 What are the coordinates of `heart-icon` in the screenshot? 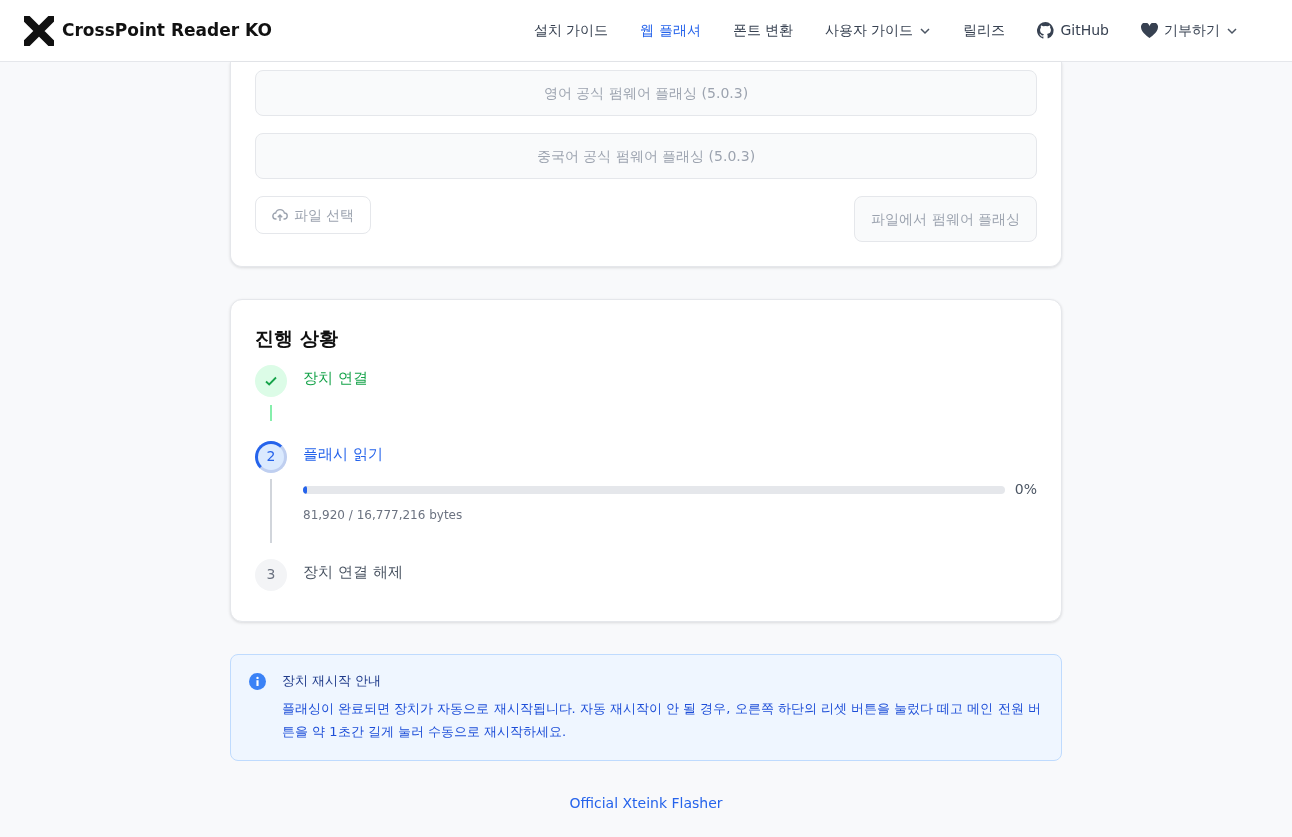 It's located at (1149, 30).